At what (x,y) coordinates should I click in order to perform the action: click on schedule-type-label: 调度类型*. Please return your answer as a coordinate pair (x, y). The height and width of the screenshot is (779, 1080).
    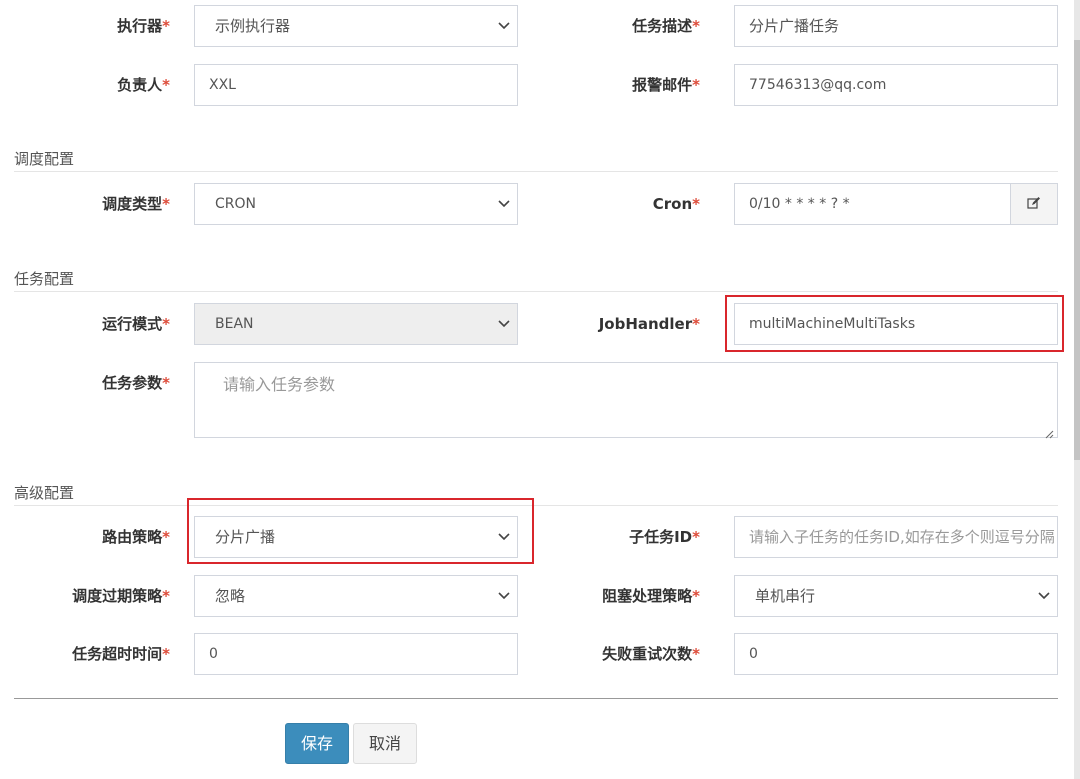
    Looking at the image, I should click on (136, 204).